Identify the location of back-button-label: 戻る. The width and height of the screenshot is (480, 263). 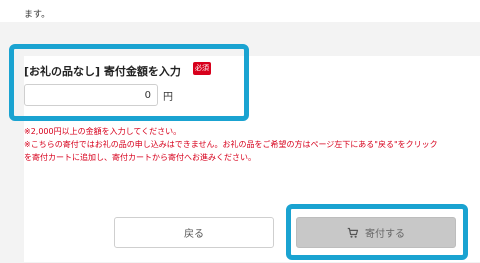
(194, 234).